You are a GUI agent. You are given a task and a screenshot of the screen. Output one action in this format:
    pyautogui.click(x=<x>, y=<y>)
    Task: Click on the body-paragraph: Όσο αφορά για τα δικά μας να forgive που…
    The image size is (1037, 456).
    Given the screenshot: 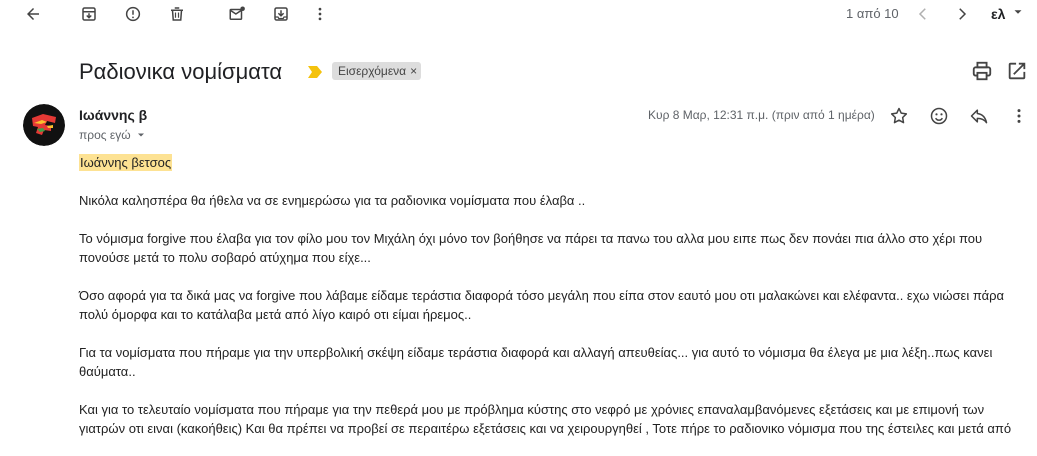 What is the action you would take?
    pyautogui.click(x=542, y=305)
    